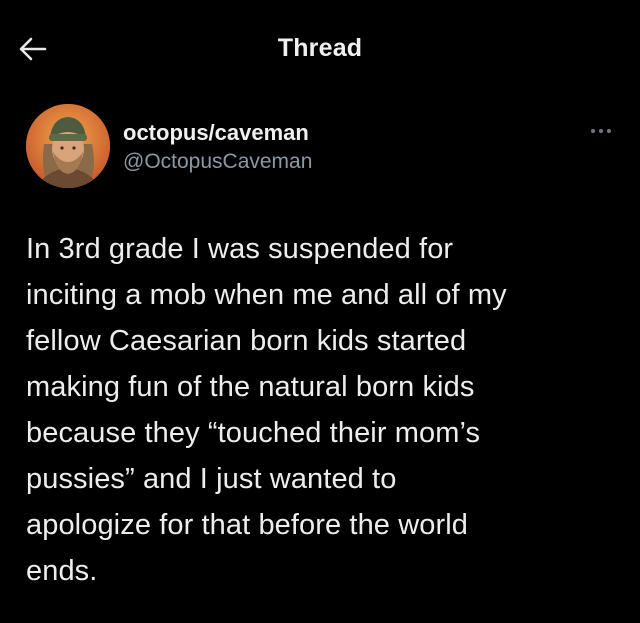  I want to click on avatar, so click(68, 146).